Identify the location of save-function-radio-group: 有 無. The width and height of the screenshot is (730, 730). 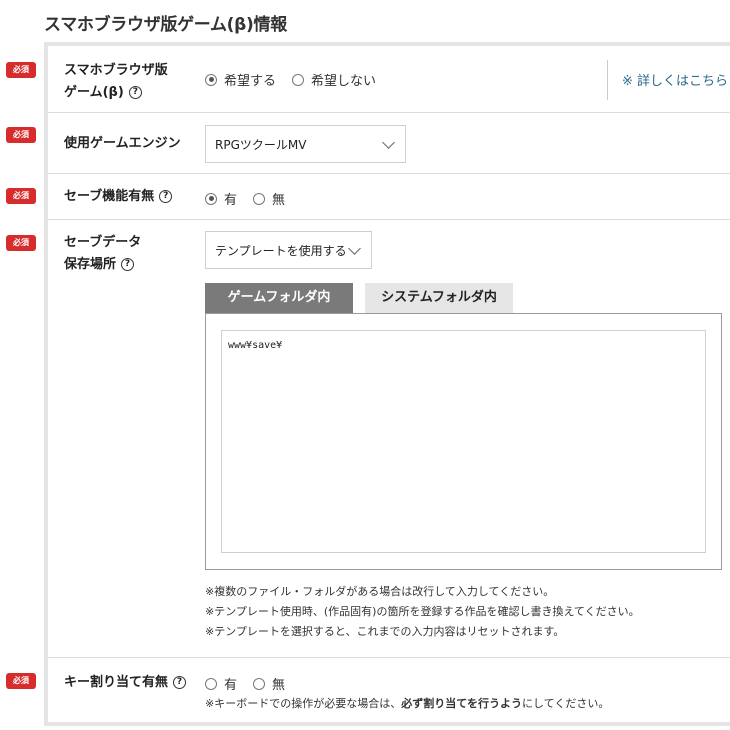
(253, 198).